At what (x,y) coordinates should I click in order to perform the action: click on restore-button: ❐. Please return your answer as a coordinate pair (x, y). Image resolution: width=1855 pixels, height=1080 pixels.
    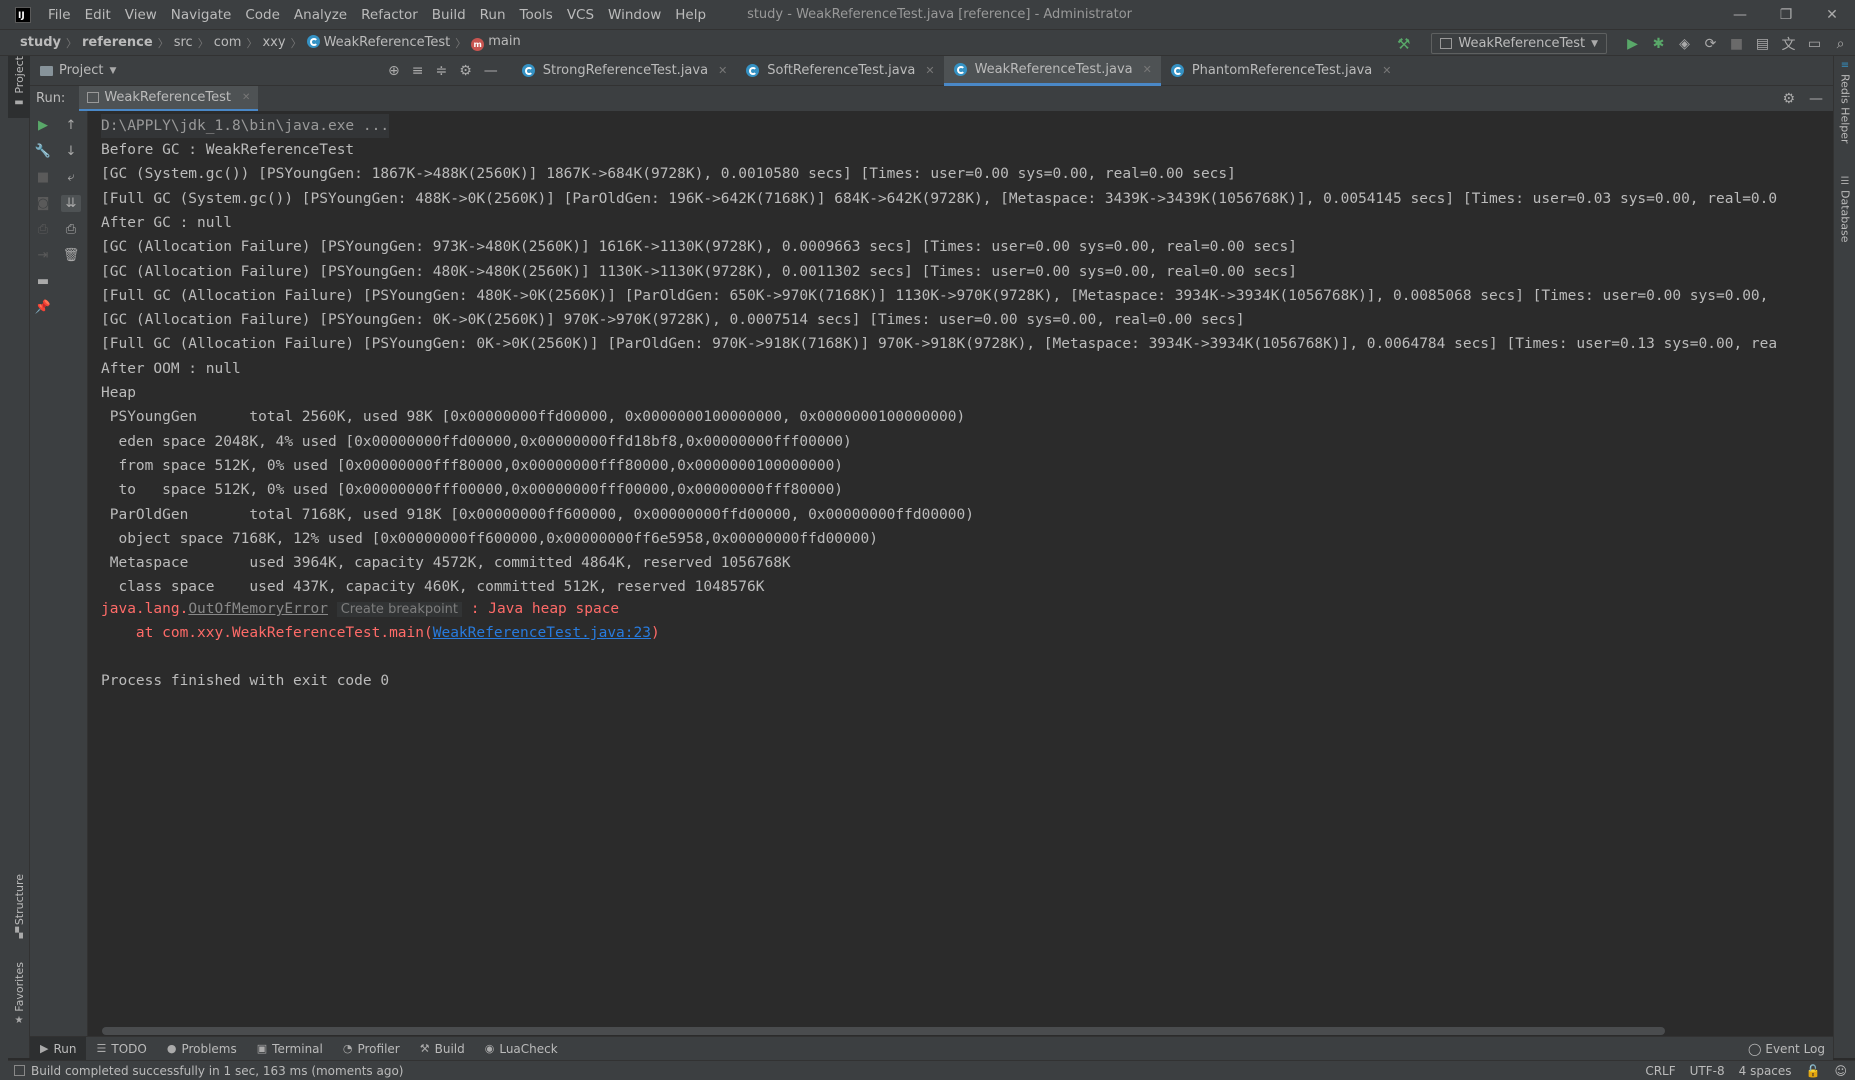
    Looking at the image, I should click on (1786, 14).